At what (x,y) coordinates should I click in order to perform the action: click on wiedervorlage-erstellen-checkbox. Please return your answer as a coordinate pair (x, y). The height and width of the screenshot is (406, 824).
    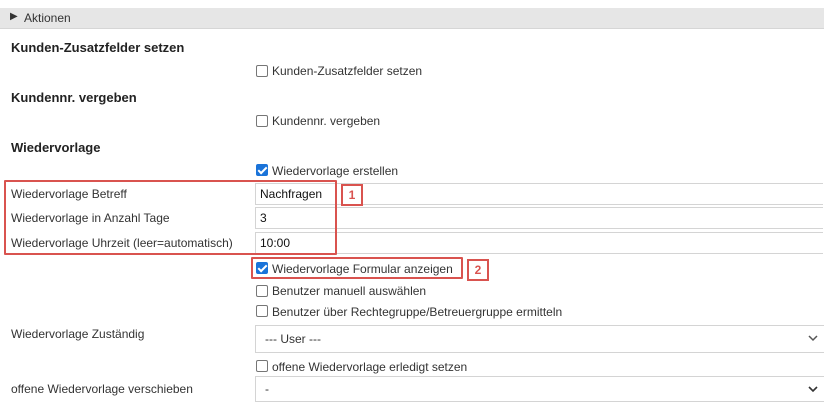
    Looking at the image, I should click on (262, 170).